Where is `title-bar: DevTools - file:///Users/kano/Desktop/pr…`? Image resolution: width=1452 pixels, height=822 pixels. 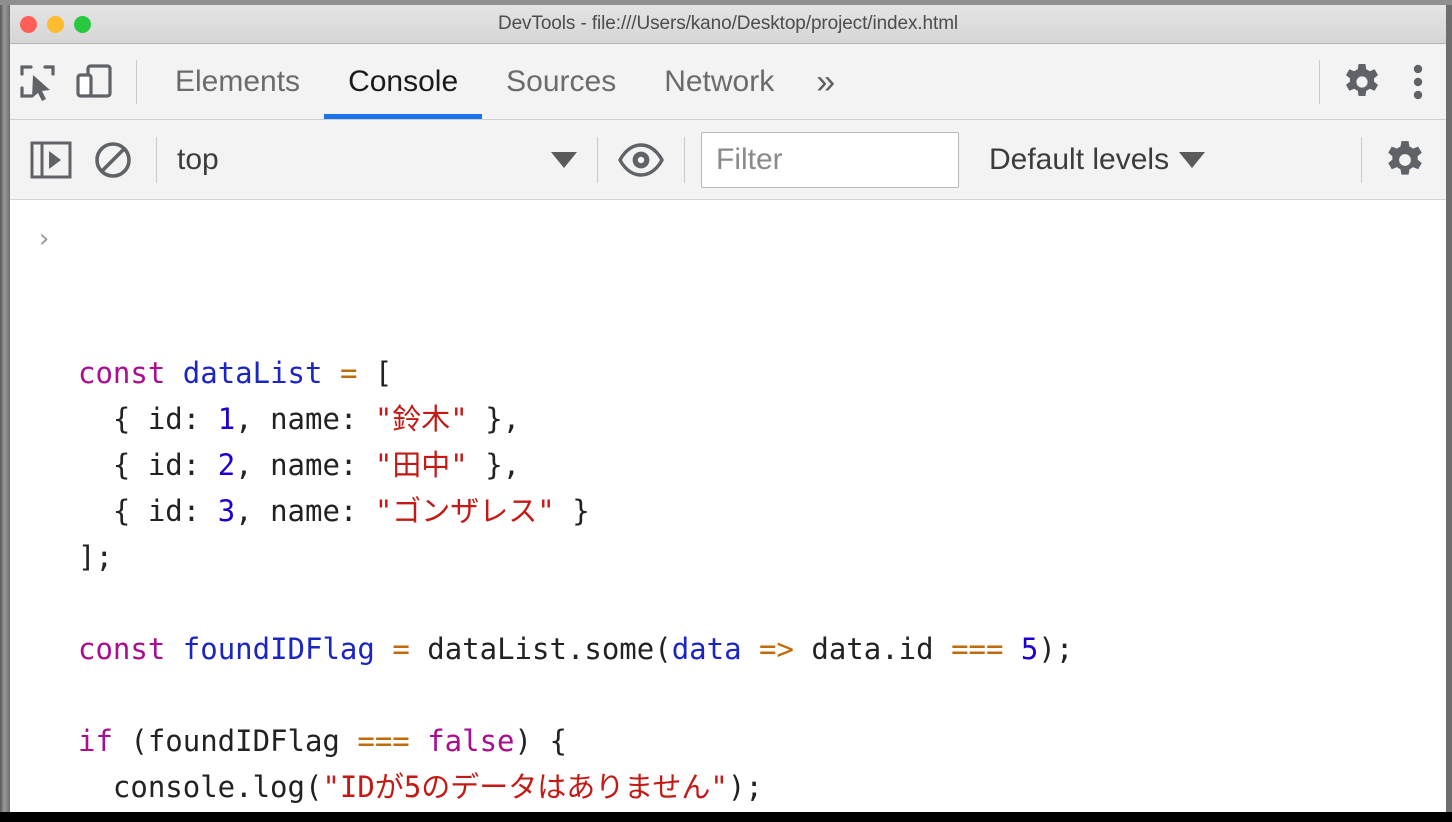 title-bar: DevTools - file:///Users/kano/Desktop/pr… is located at coordinates (728, 24).